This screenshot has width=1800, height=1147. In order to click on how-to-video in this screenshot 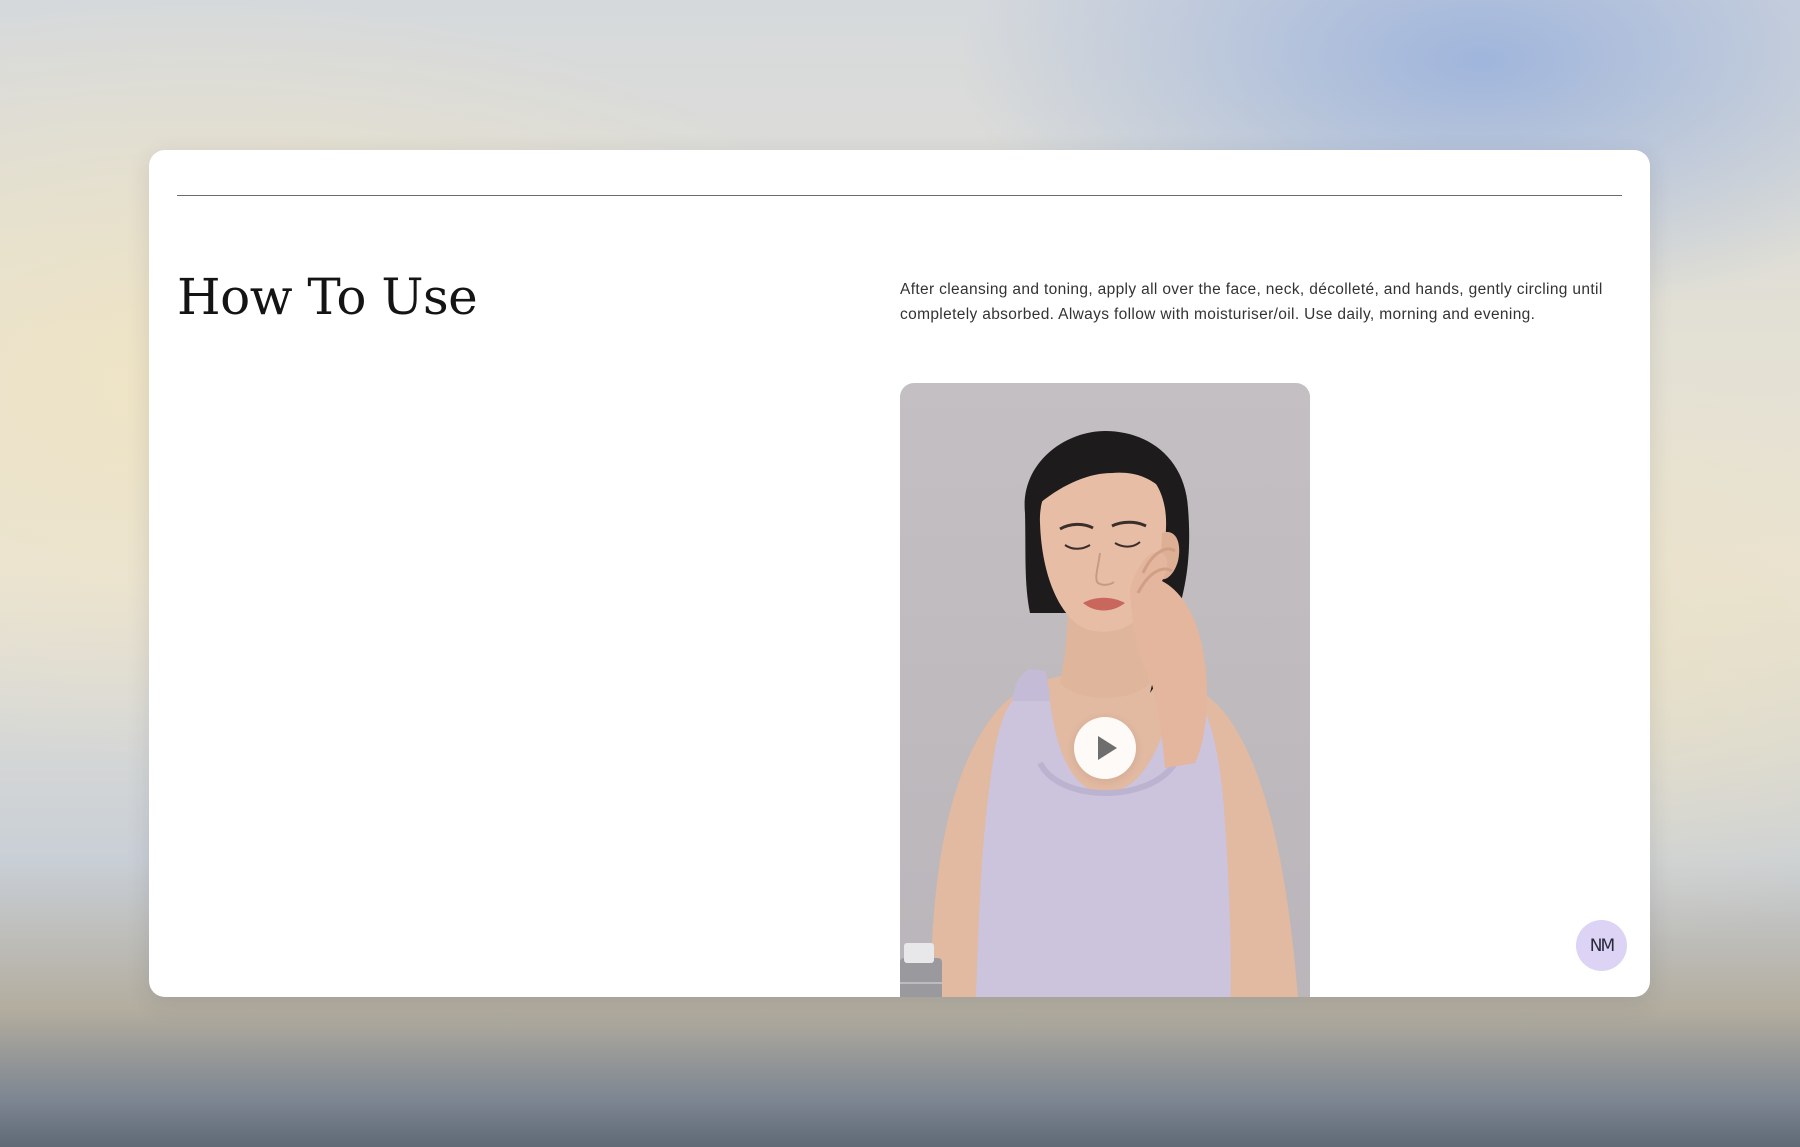, I will do `click(1105, 690)`.